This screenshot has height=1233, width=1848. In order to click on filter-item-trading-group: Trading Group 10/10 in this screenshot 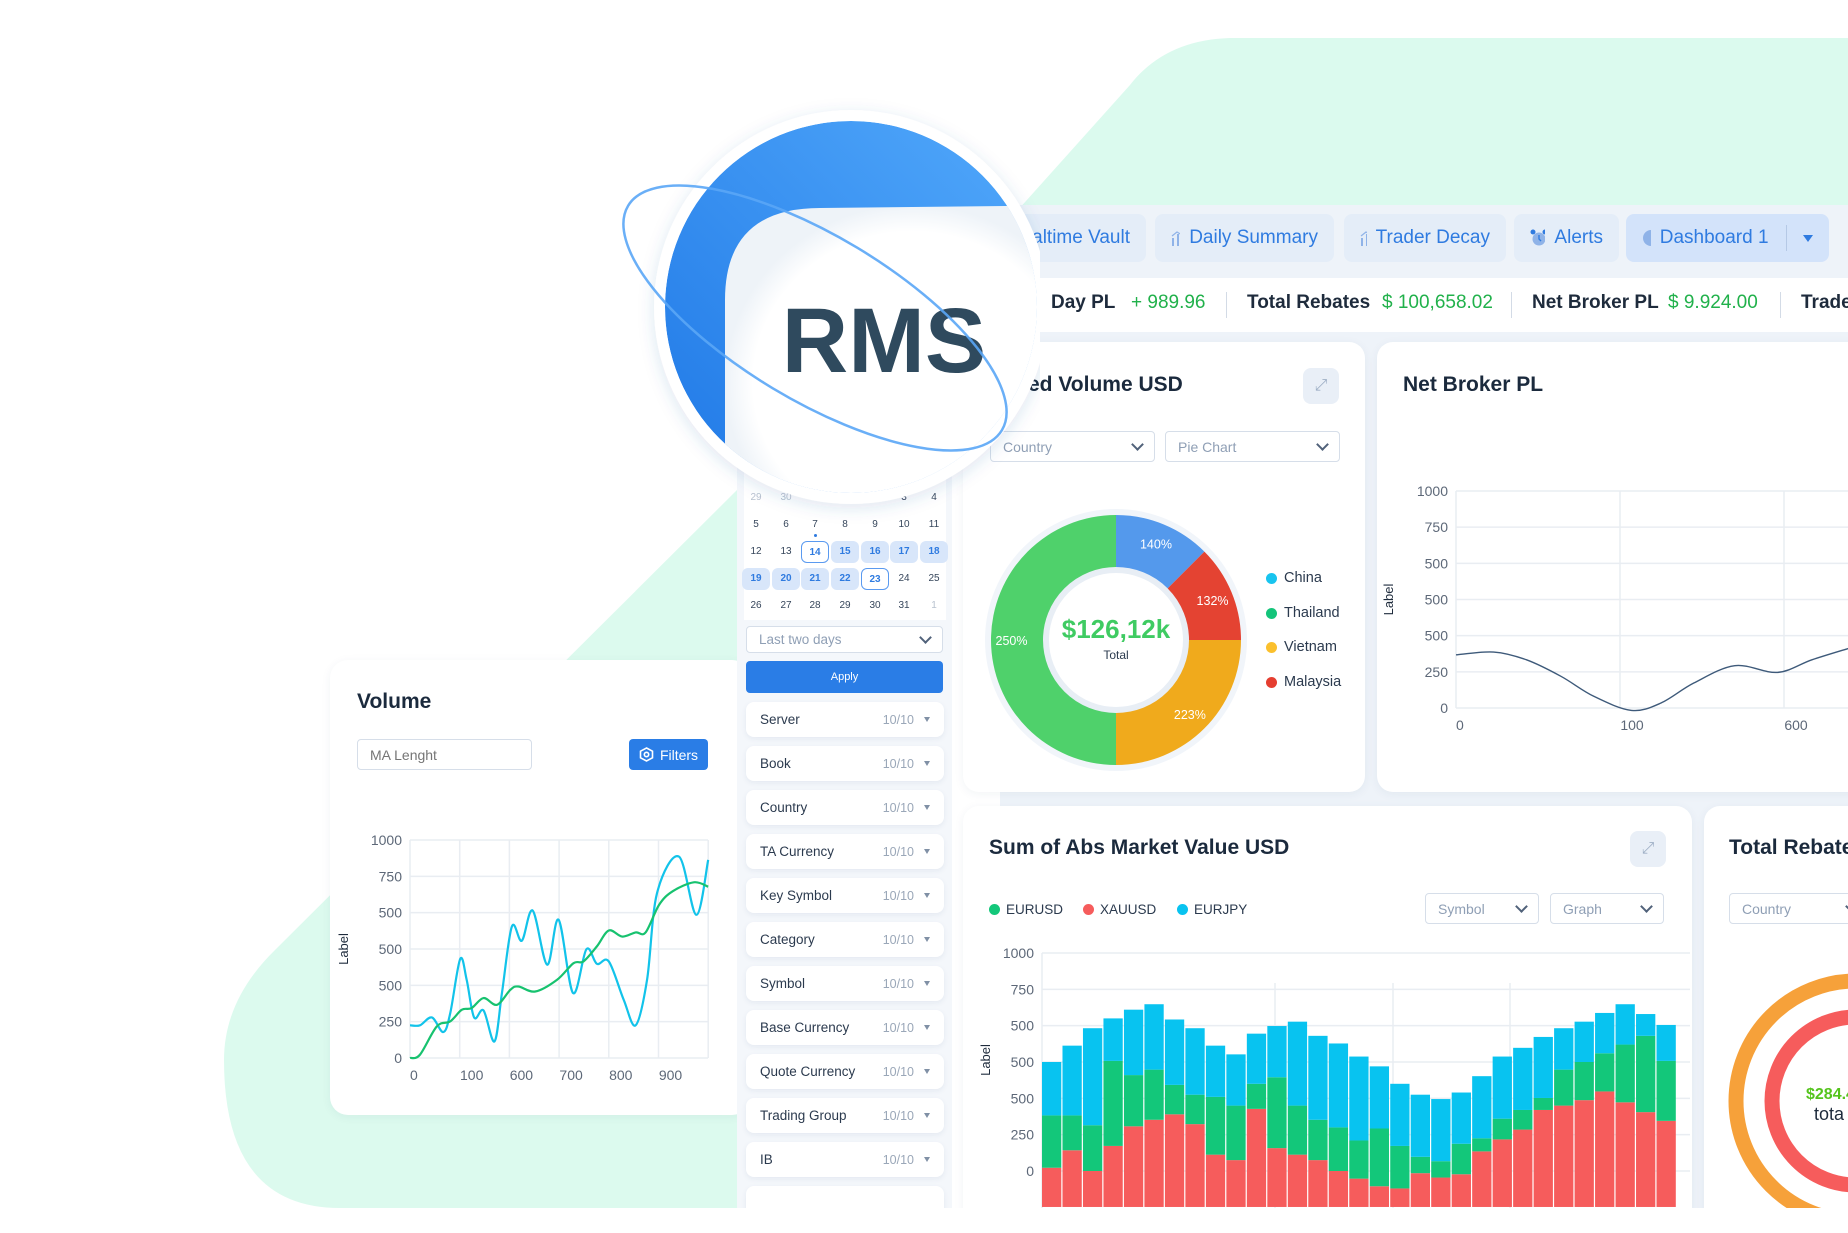, I will do `click(845, 1115)`.